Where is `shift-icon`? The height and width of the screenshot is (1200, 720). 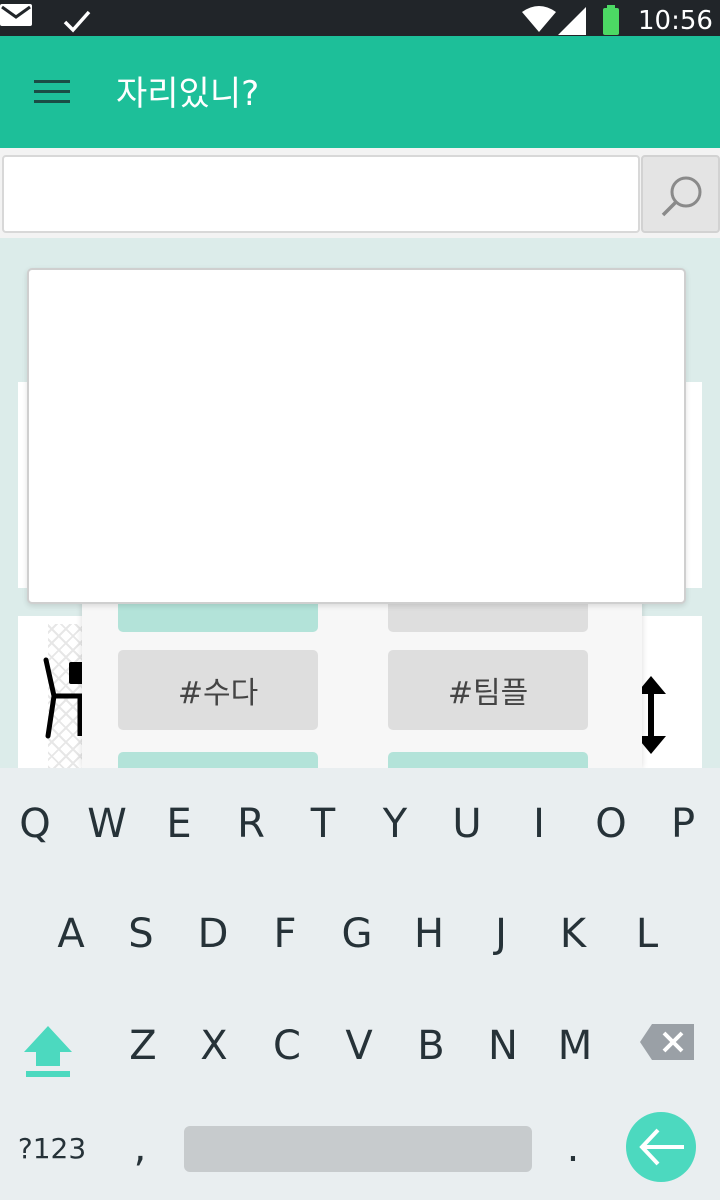 shift-icon is located at coordinates (48, 1050).